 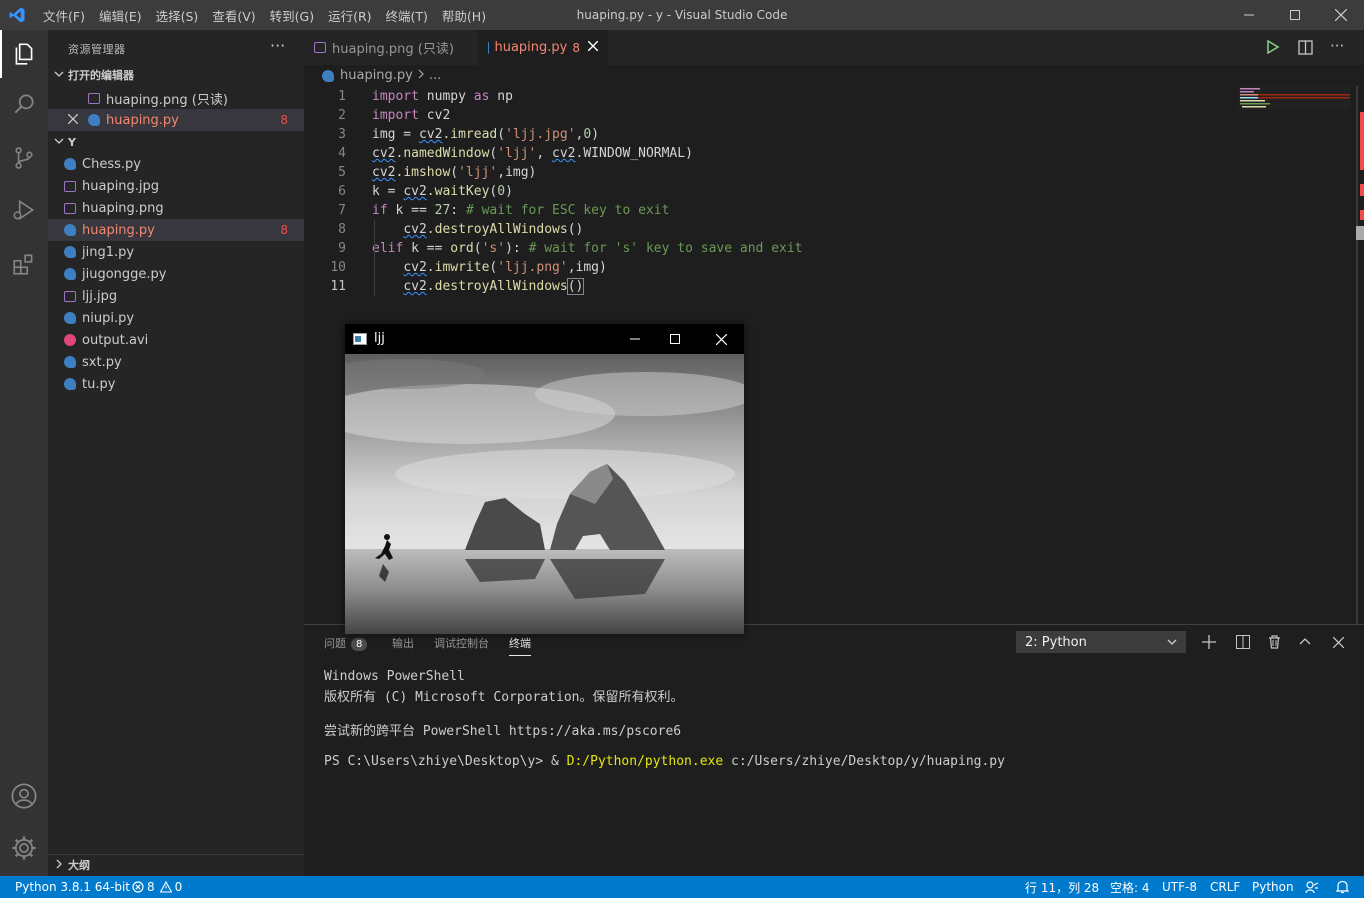 I want to click on file-item: Chess.py, so click(x=176, y=164).